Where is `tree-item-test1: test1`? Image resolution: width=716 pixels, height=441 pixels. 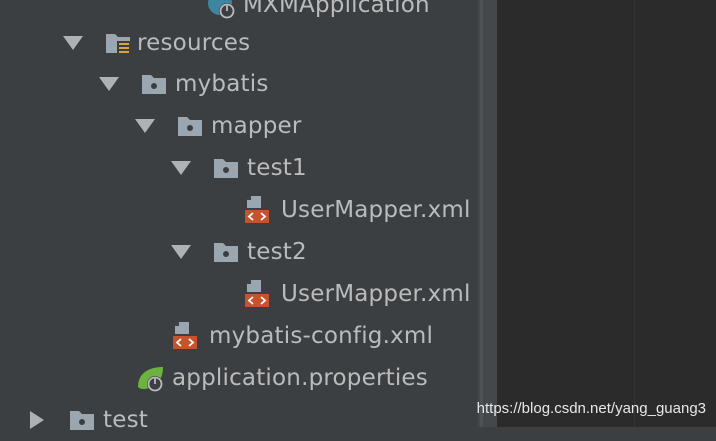
tree-item-test1: test1 is located at coordinates (239, 168).